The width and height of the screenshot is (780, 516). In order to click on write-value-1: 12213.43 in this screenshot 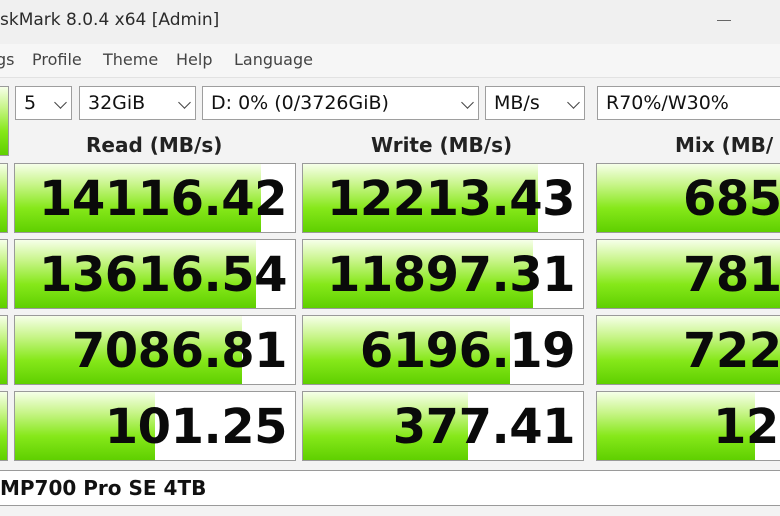, I will do `click(451, 199)`.